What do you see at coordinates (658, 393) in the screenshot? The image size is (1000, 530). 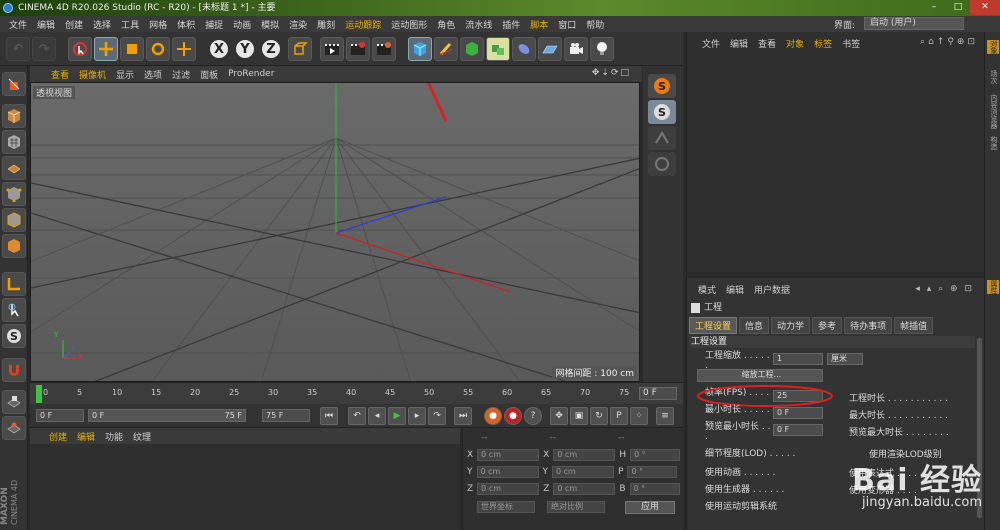 I see `current-frame-field: 0 F` at bounding box center [658, 393].